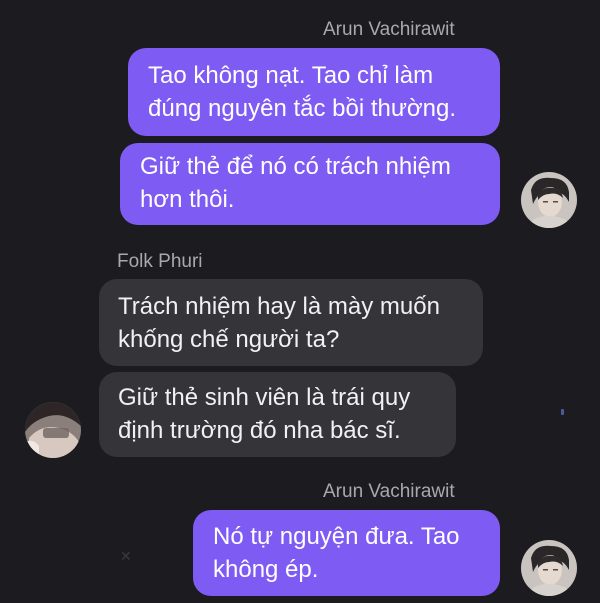 The width and height of the screenshot is (600, 603). Describe the element at coordinates (562, 412) in the screenshot. I see `scroll-indicator` at that location.